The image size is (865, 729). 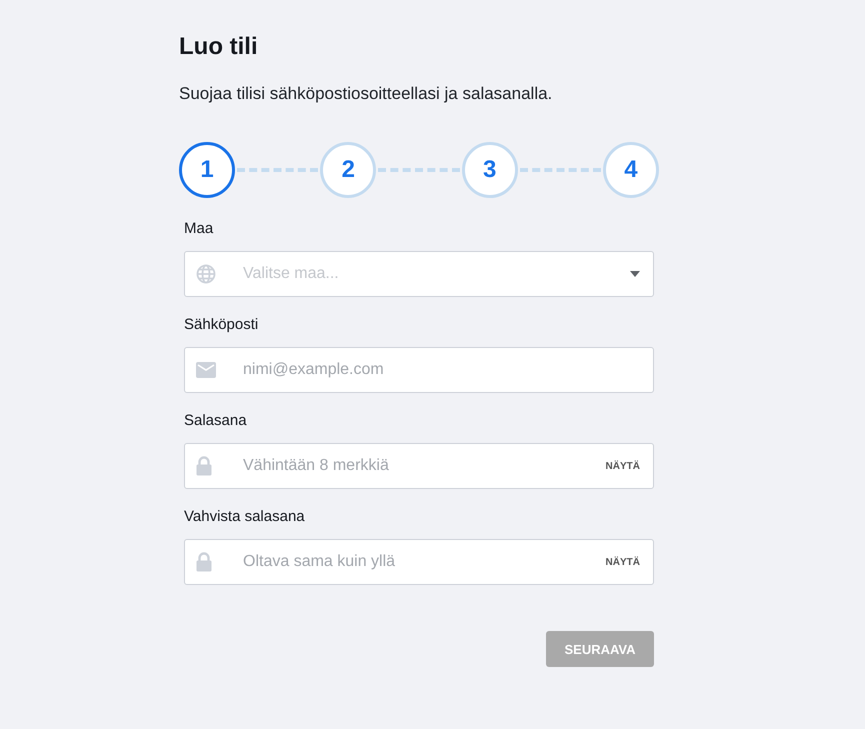 What do you see at coordinates (490, 170) in the screenshot?
I see `step-indicator: 3` at bounding box center [490, 170].